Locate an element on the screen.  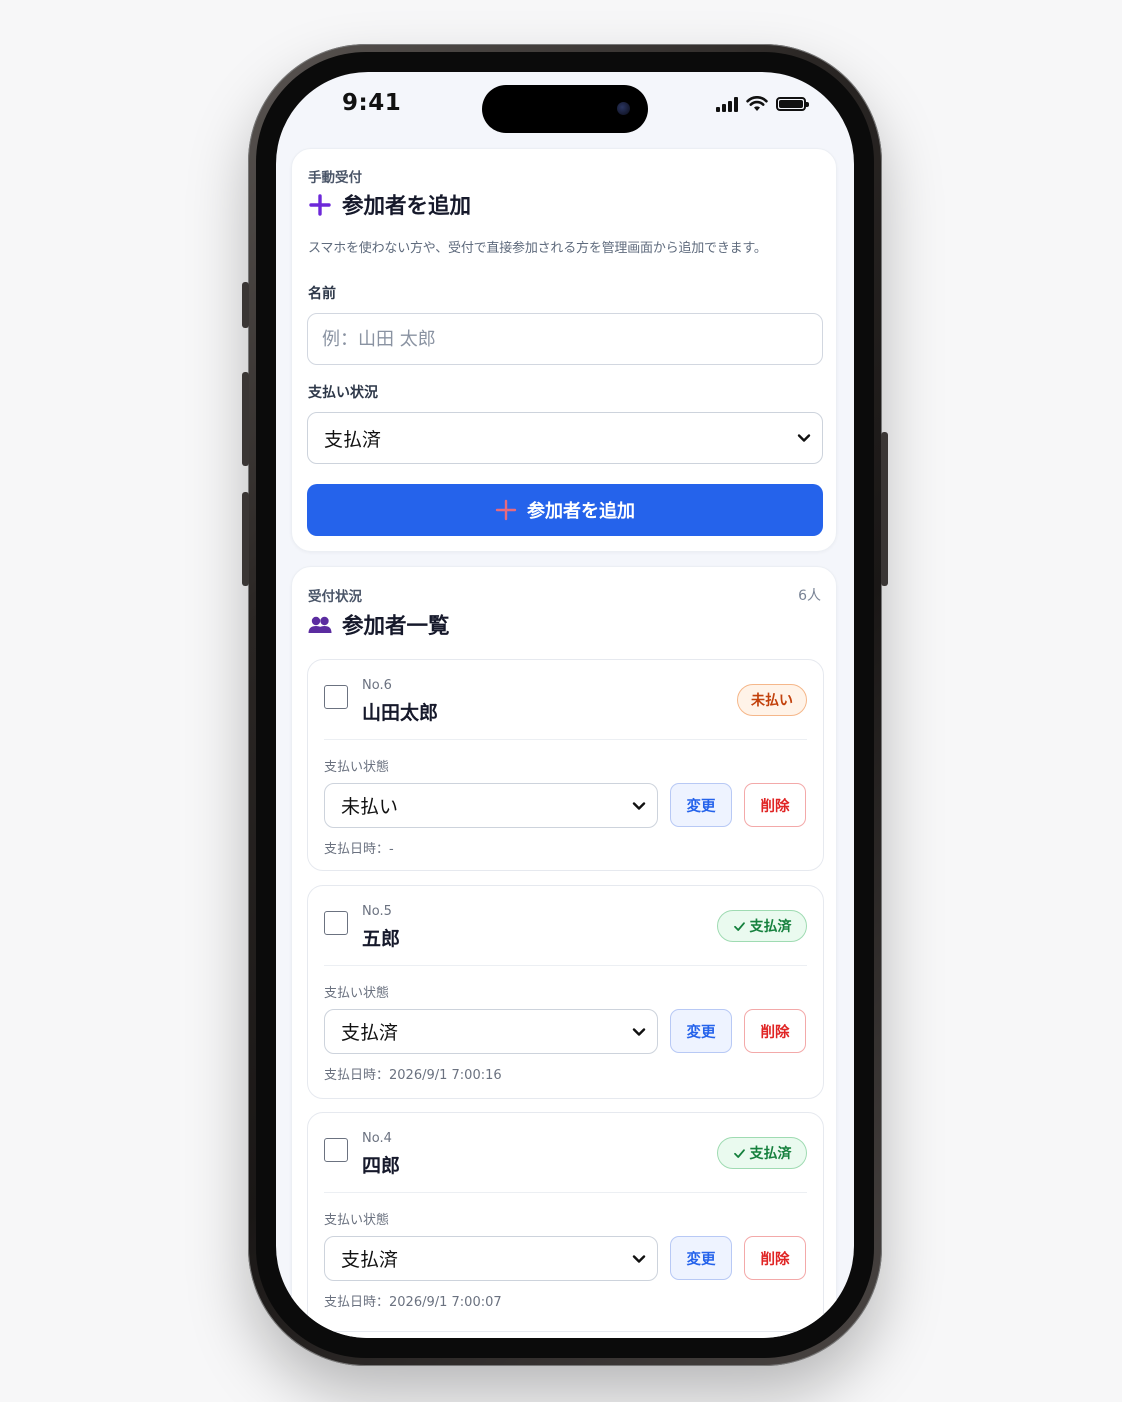
add-participant-button: 参加者を追加 is located at coordinates (565, 510).